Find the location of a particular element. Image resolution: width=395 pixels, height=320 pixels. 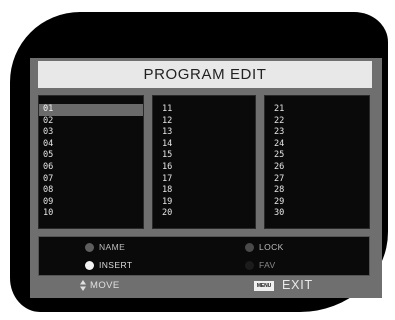

legend-name-label: NAME is located at coordinates (112, 247).